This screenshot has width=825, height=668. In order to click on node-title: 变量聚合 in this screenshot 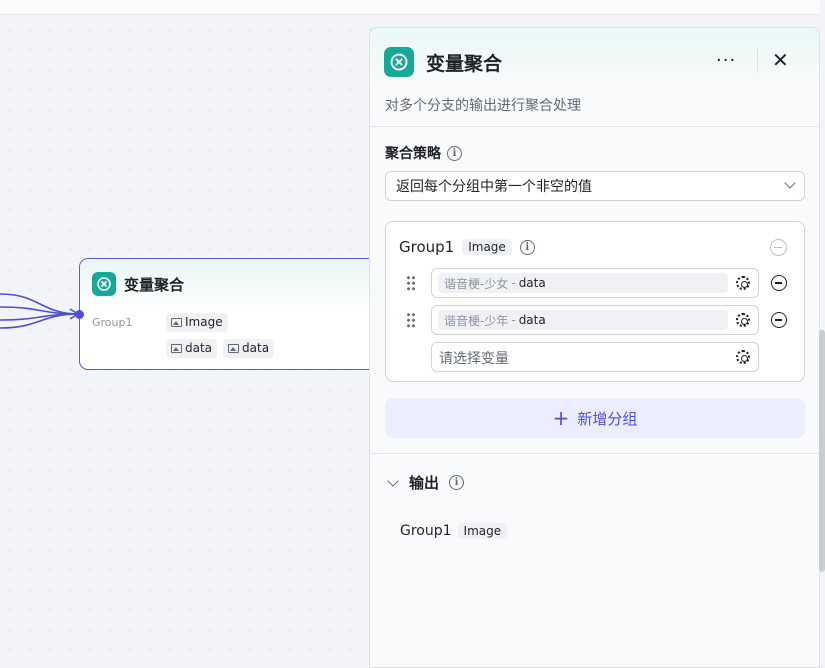, I will do `click(154, 284)`.